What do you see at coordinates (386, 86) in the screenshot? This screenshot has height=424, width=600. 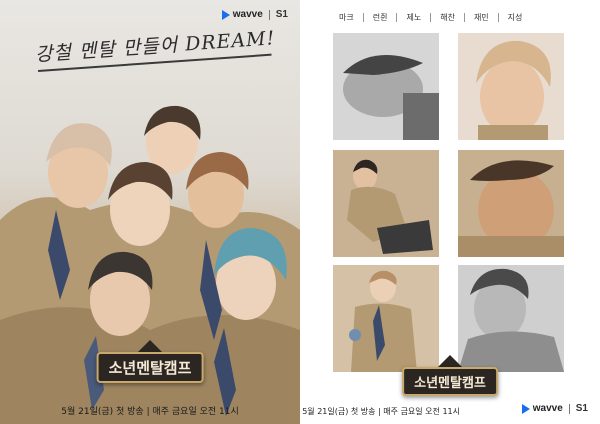 I see `member-photo-mark` at bounding box center [386, 86].